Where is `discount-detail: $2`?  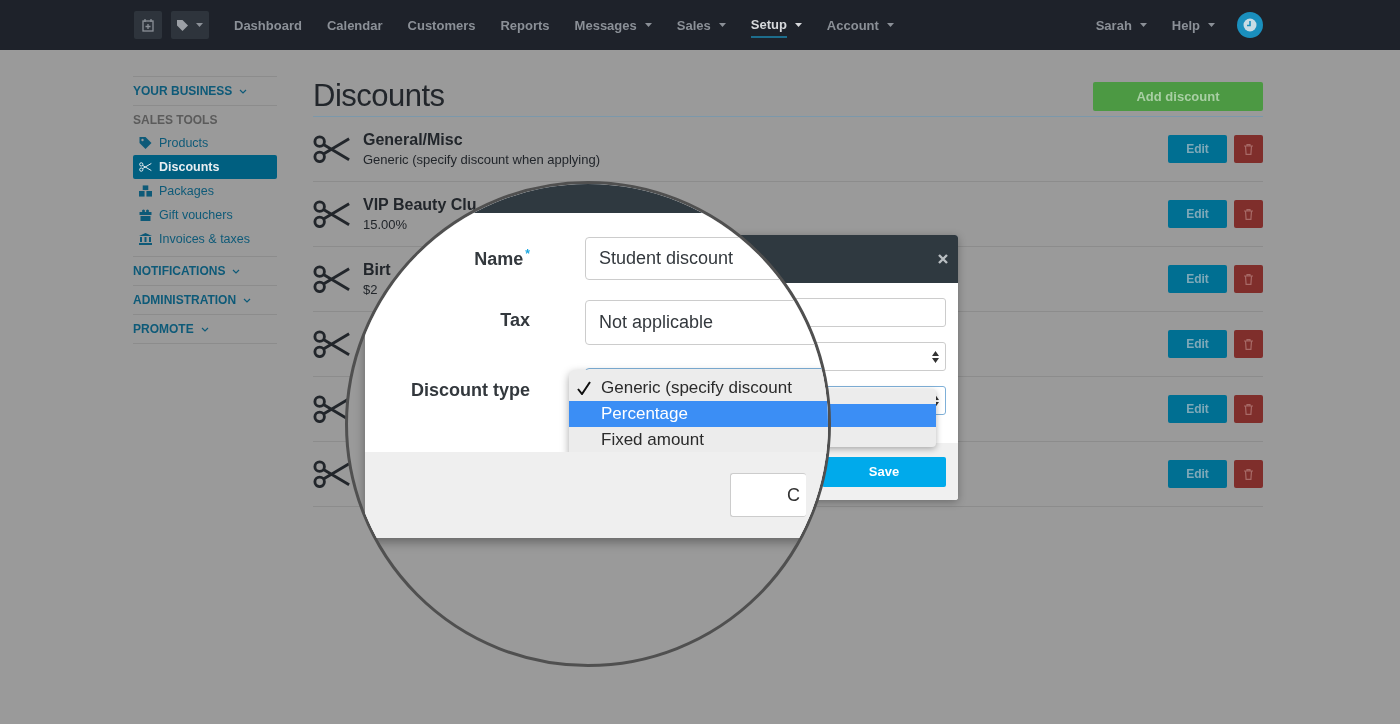
discount-detail: $2 is located at coordinates (370, 289).